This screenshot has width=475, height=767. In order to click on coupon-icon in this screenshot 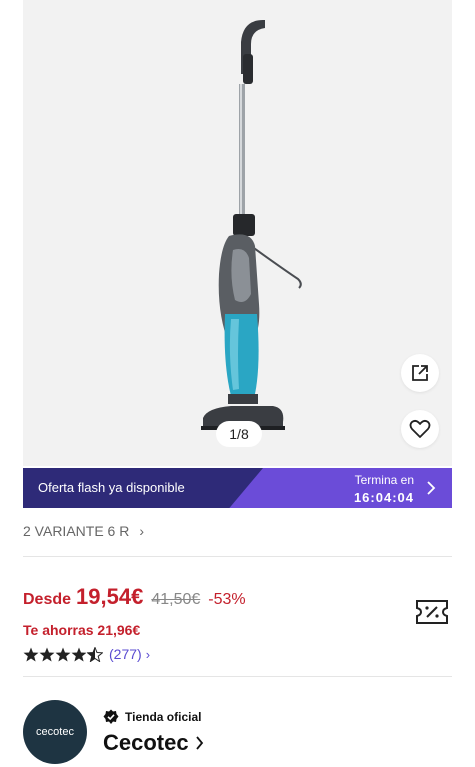, I will do `click(432, 612)`.